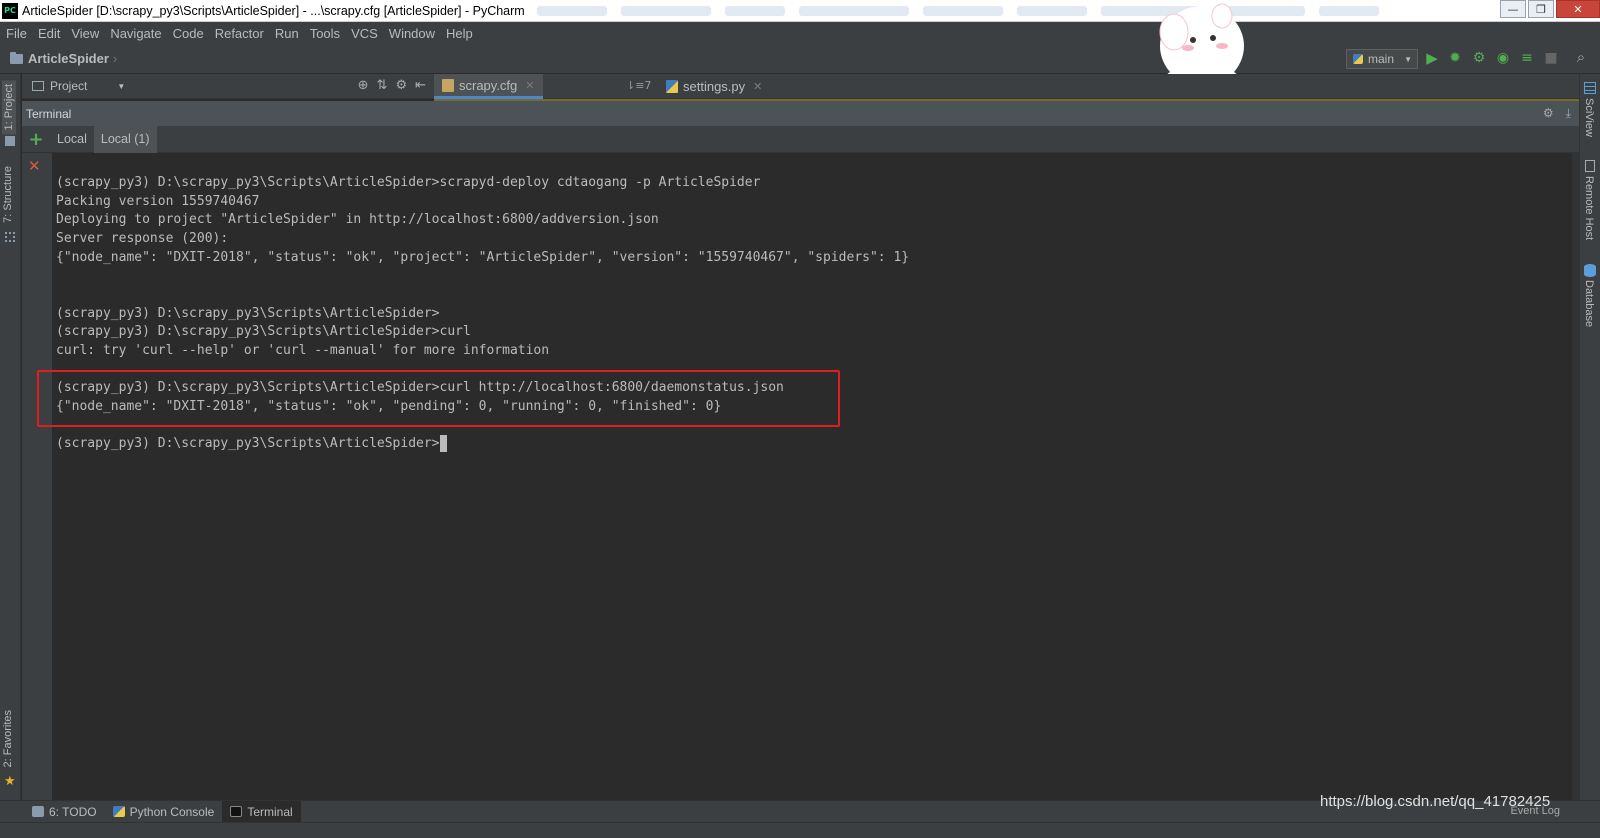 The height and width of the screenshot is (838, 1600). Describe the element at coordinates (1578, 9) in the screenshot. I see `close-window-button: ✕` at that location.